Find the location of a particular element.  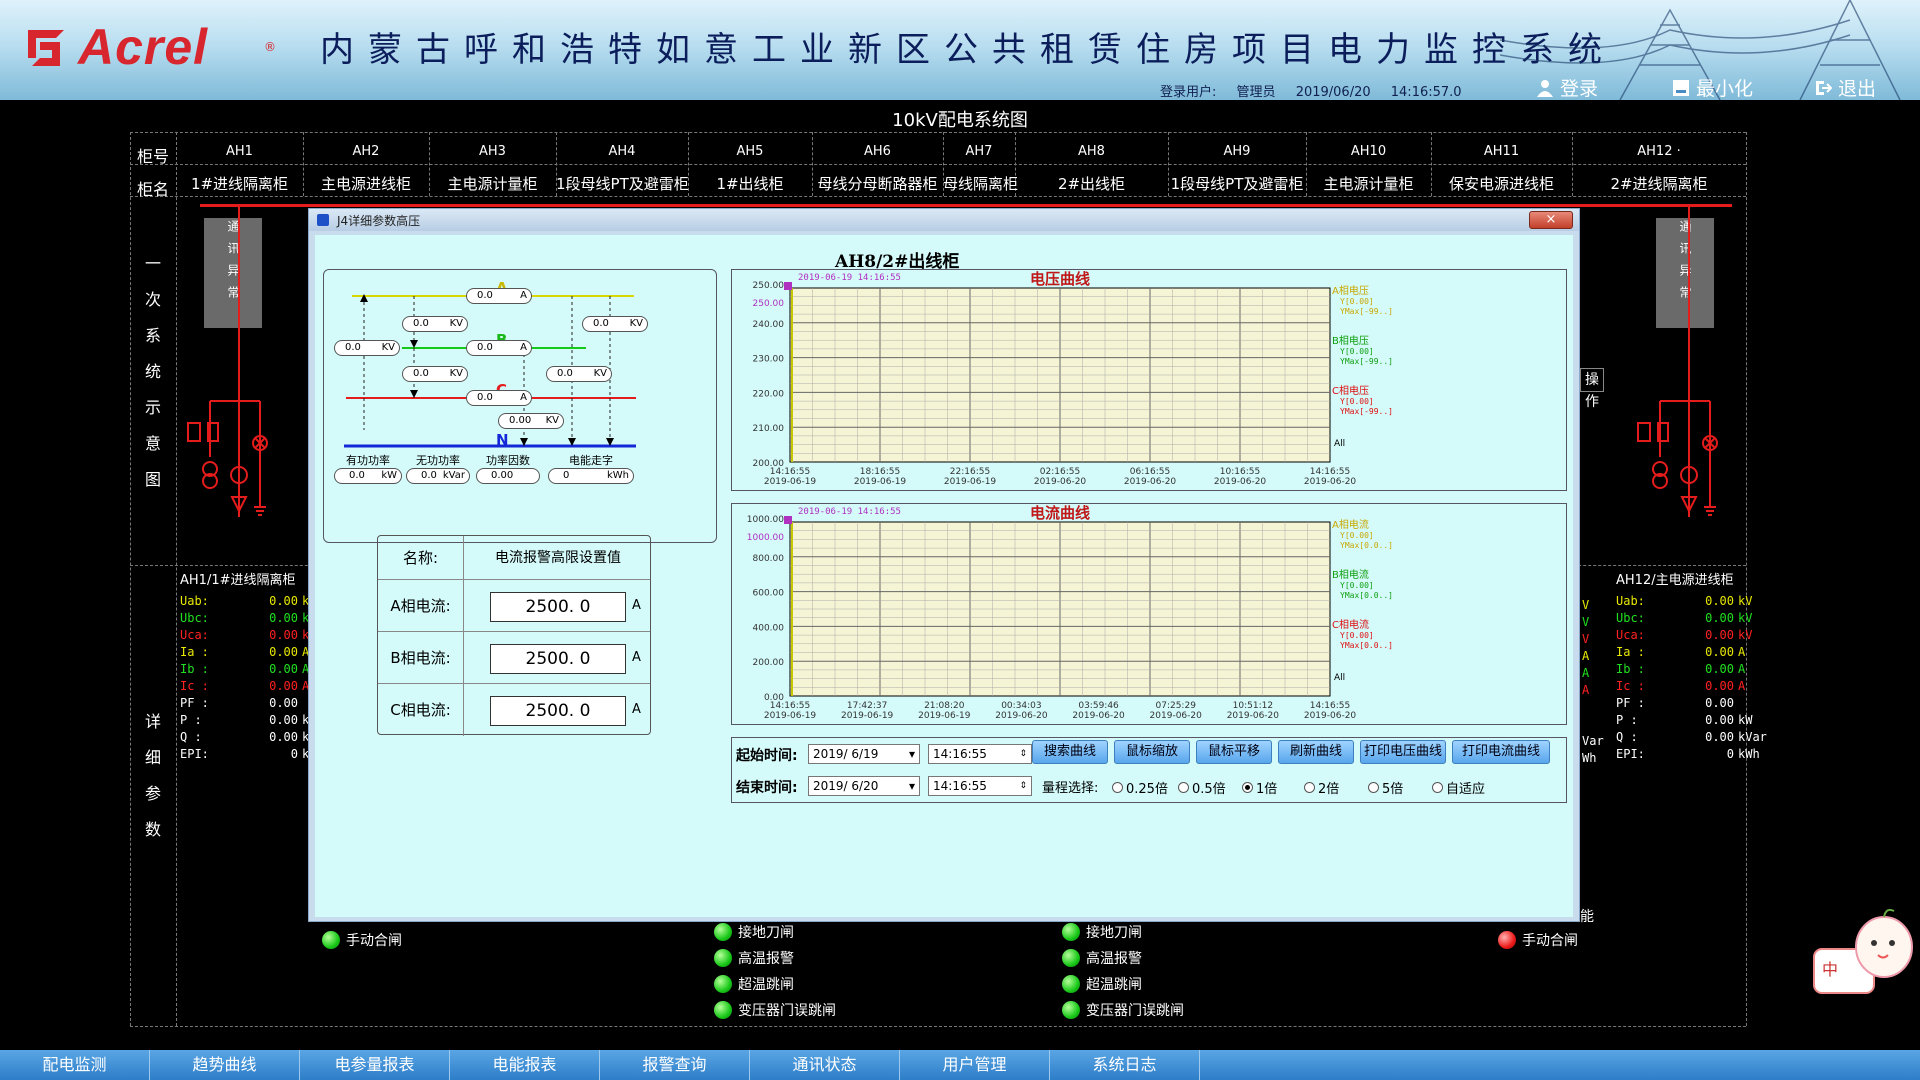

chart-action-button: 刷新曲线 is located at coordinates (1316, 752).